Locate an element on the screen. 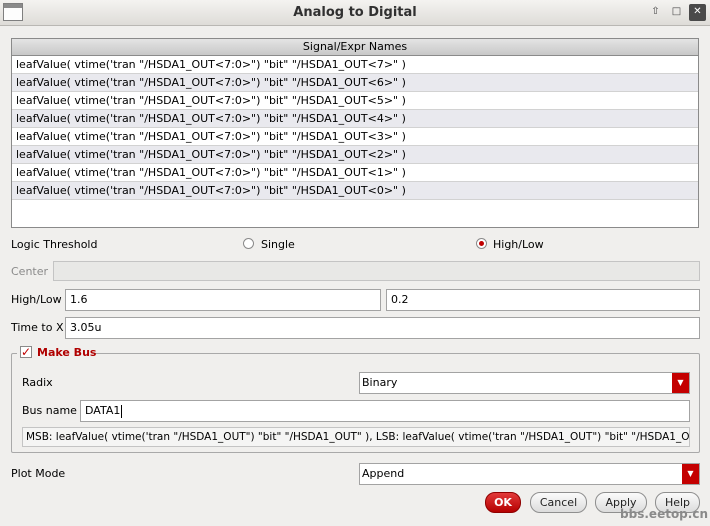 The width and height of the screenshot is (710, 526). time-to-x-field: 3.05u is located at coordinates (382, 328).